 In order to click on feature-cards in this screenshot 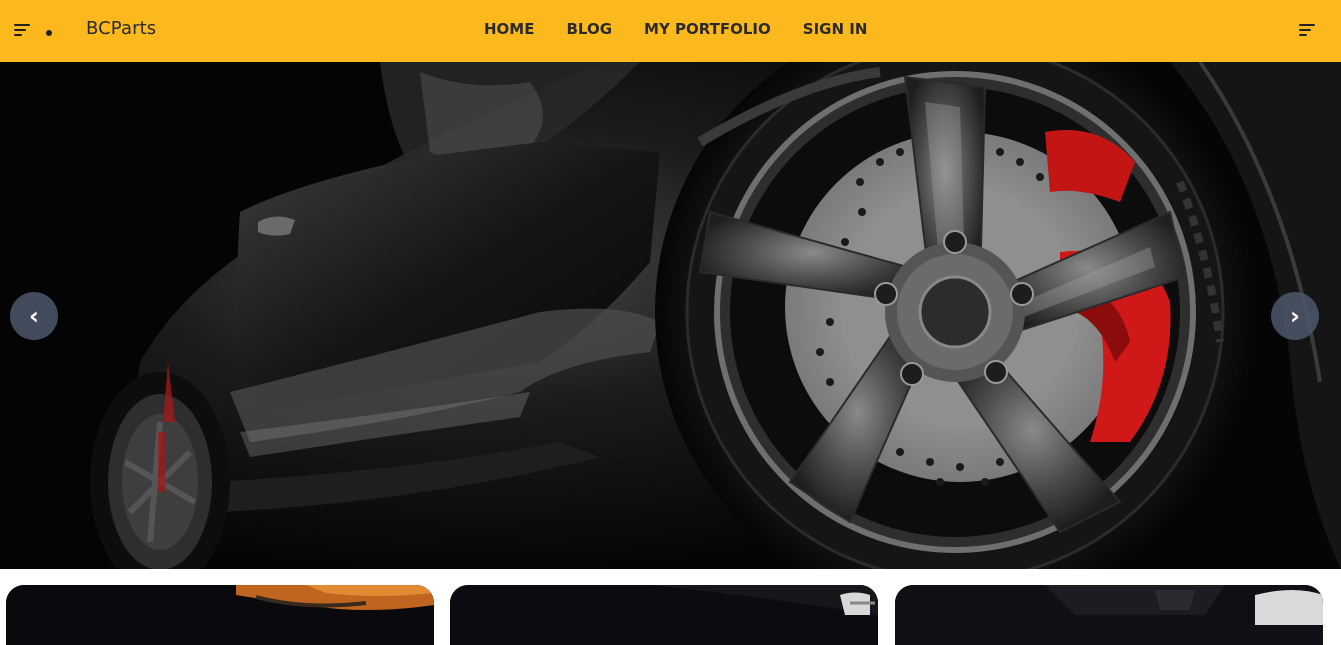, I will do `click(670, 607)`.